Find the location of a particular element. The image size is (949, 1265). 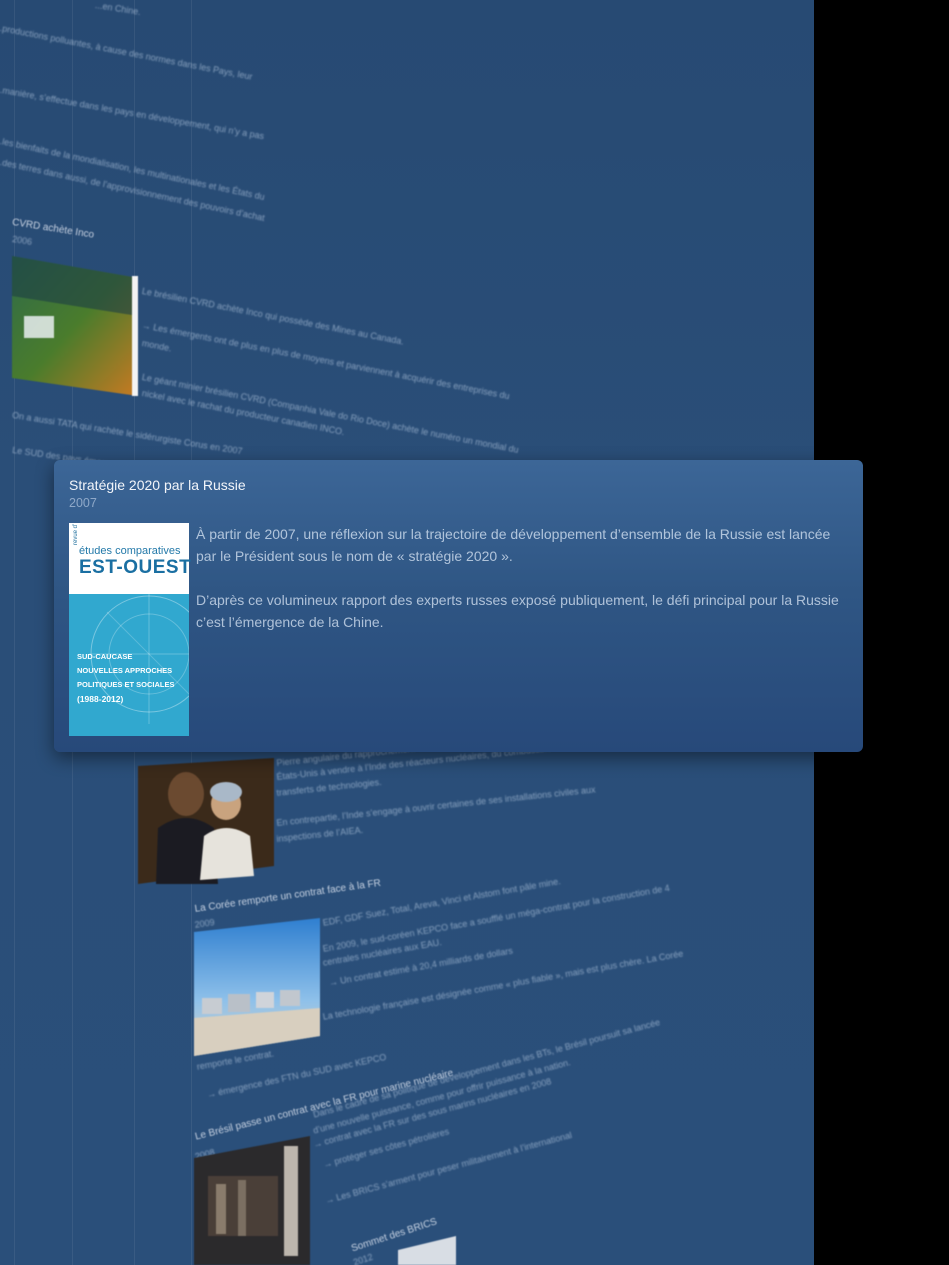

summit-photo is located at coordinates (206, 821).